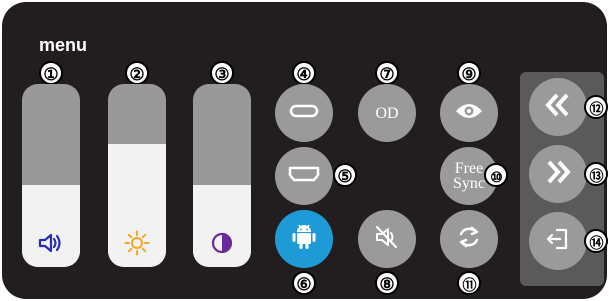 The image size is (609, 301). What do you see at coordinates (469, 183) in the screenshot?
I see `freesync-label-line2: Sync` at bounding box center [469, 183].